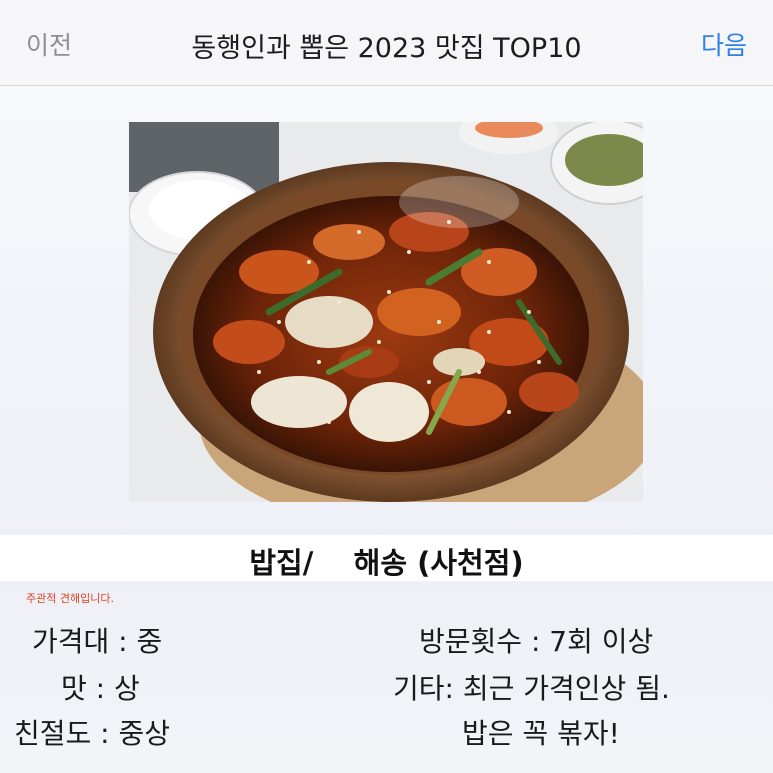 The width and height of the screenshot is (773, 773). What do you see at coordinates (541, 733) in the screenshot?
I see `etc-note-line2: 밥은 꼭 볶자!` at bounding box center [541, 733].